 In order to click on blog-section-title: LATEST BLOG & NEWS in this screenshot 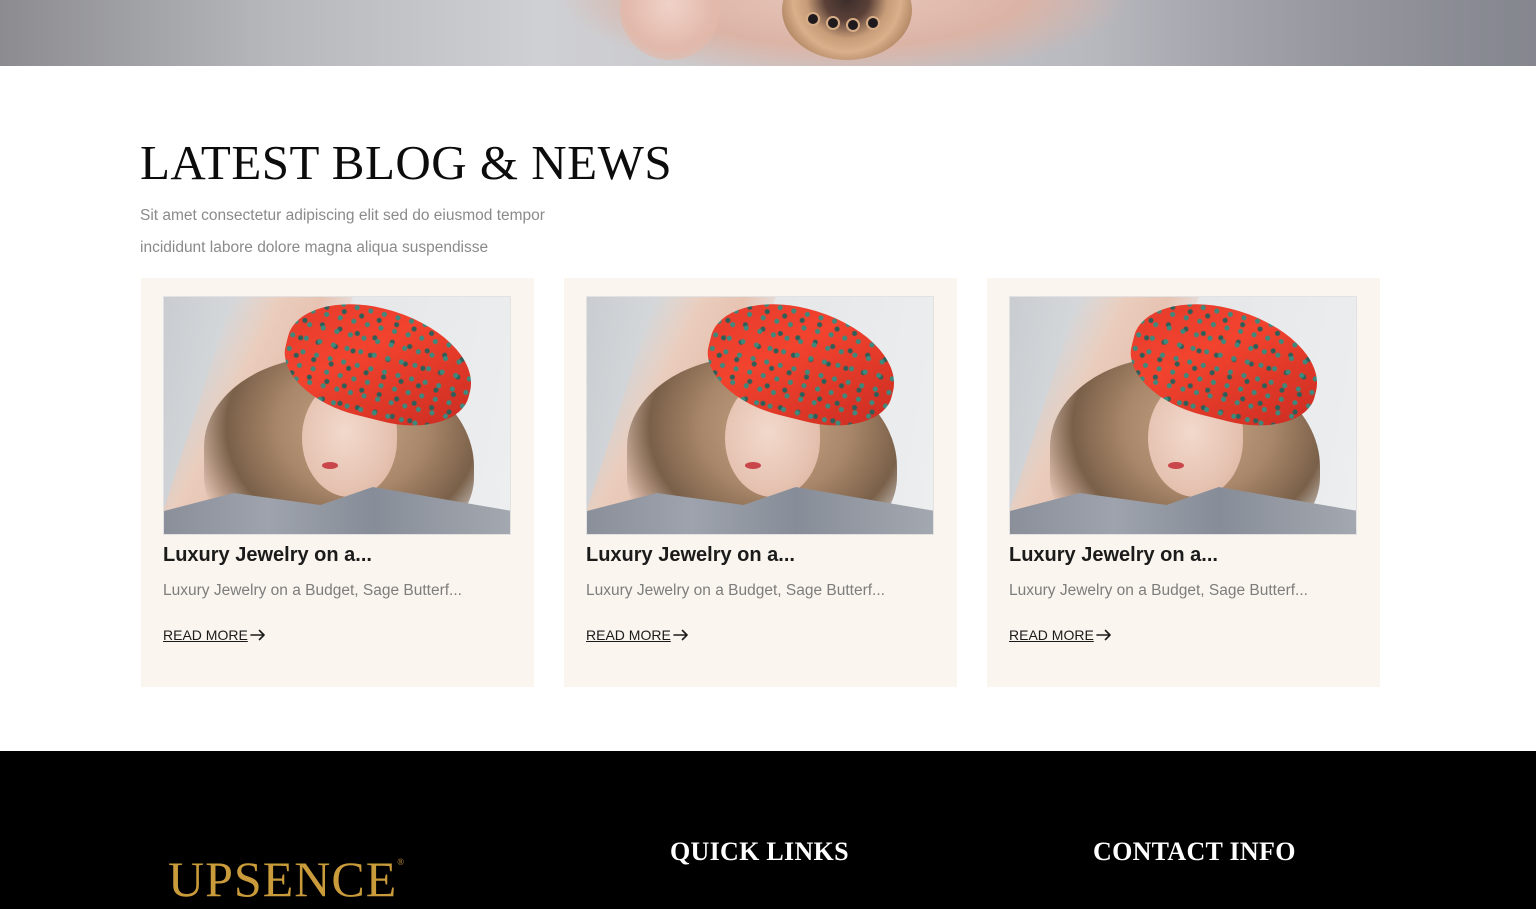, I will do `click(406, 162)`.